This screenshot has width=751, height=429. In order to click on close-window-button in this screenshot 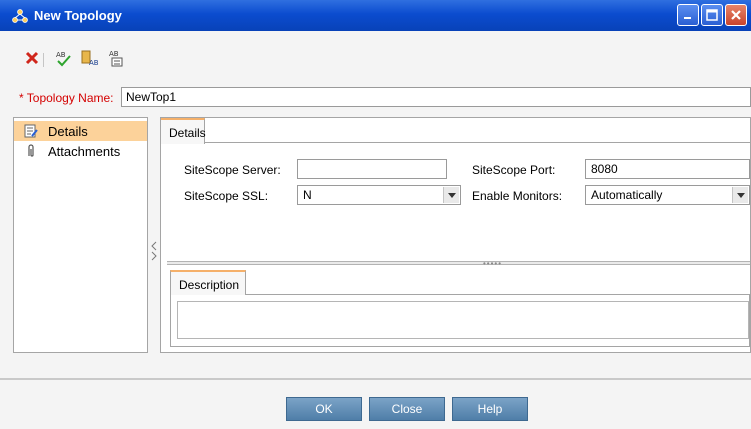, I will do `click(736, 15)`.